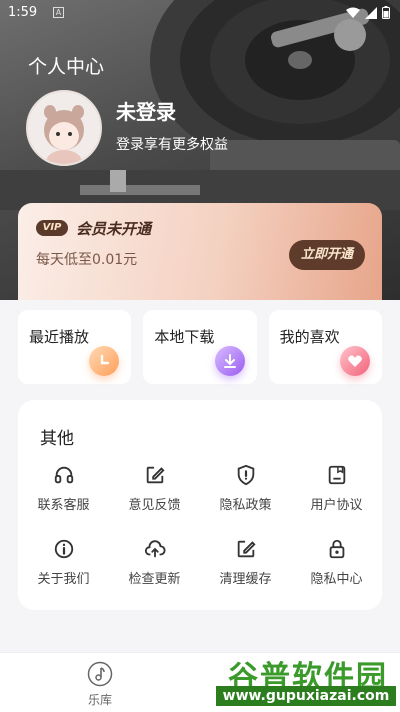 This screenshot has height=712, width=400. What do you see at coordinates (57, 439) in the screenshot?
I see `others-title: 其他` at bounding box center [57, 439].